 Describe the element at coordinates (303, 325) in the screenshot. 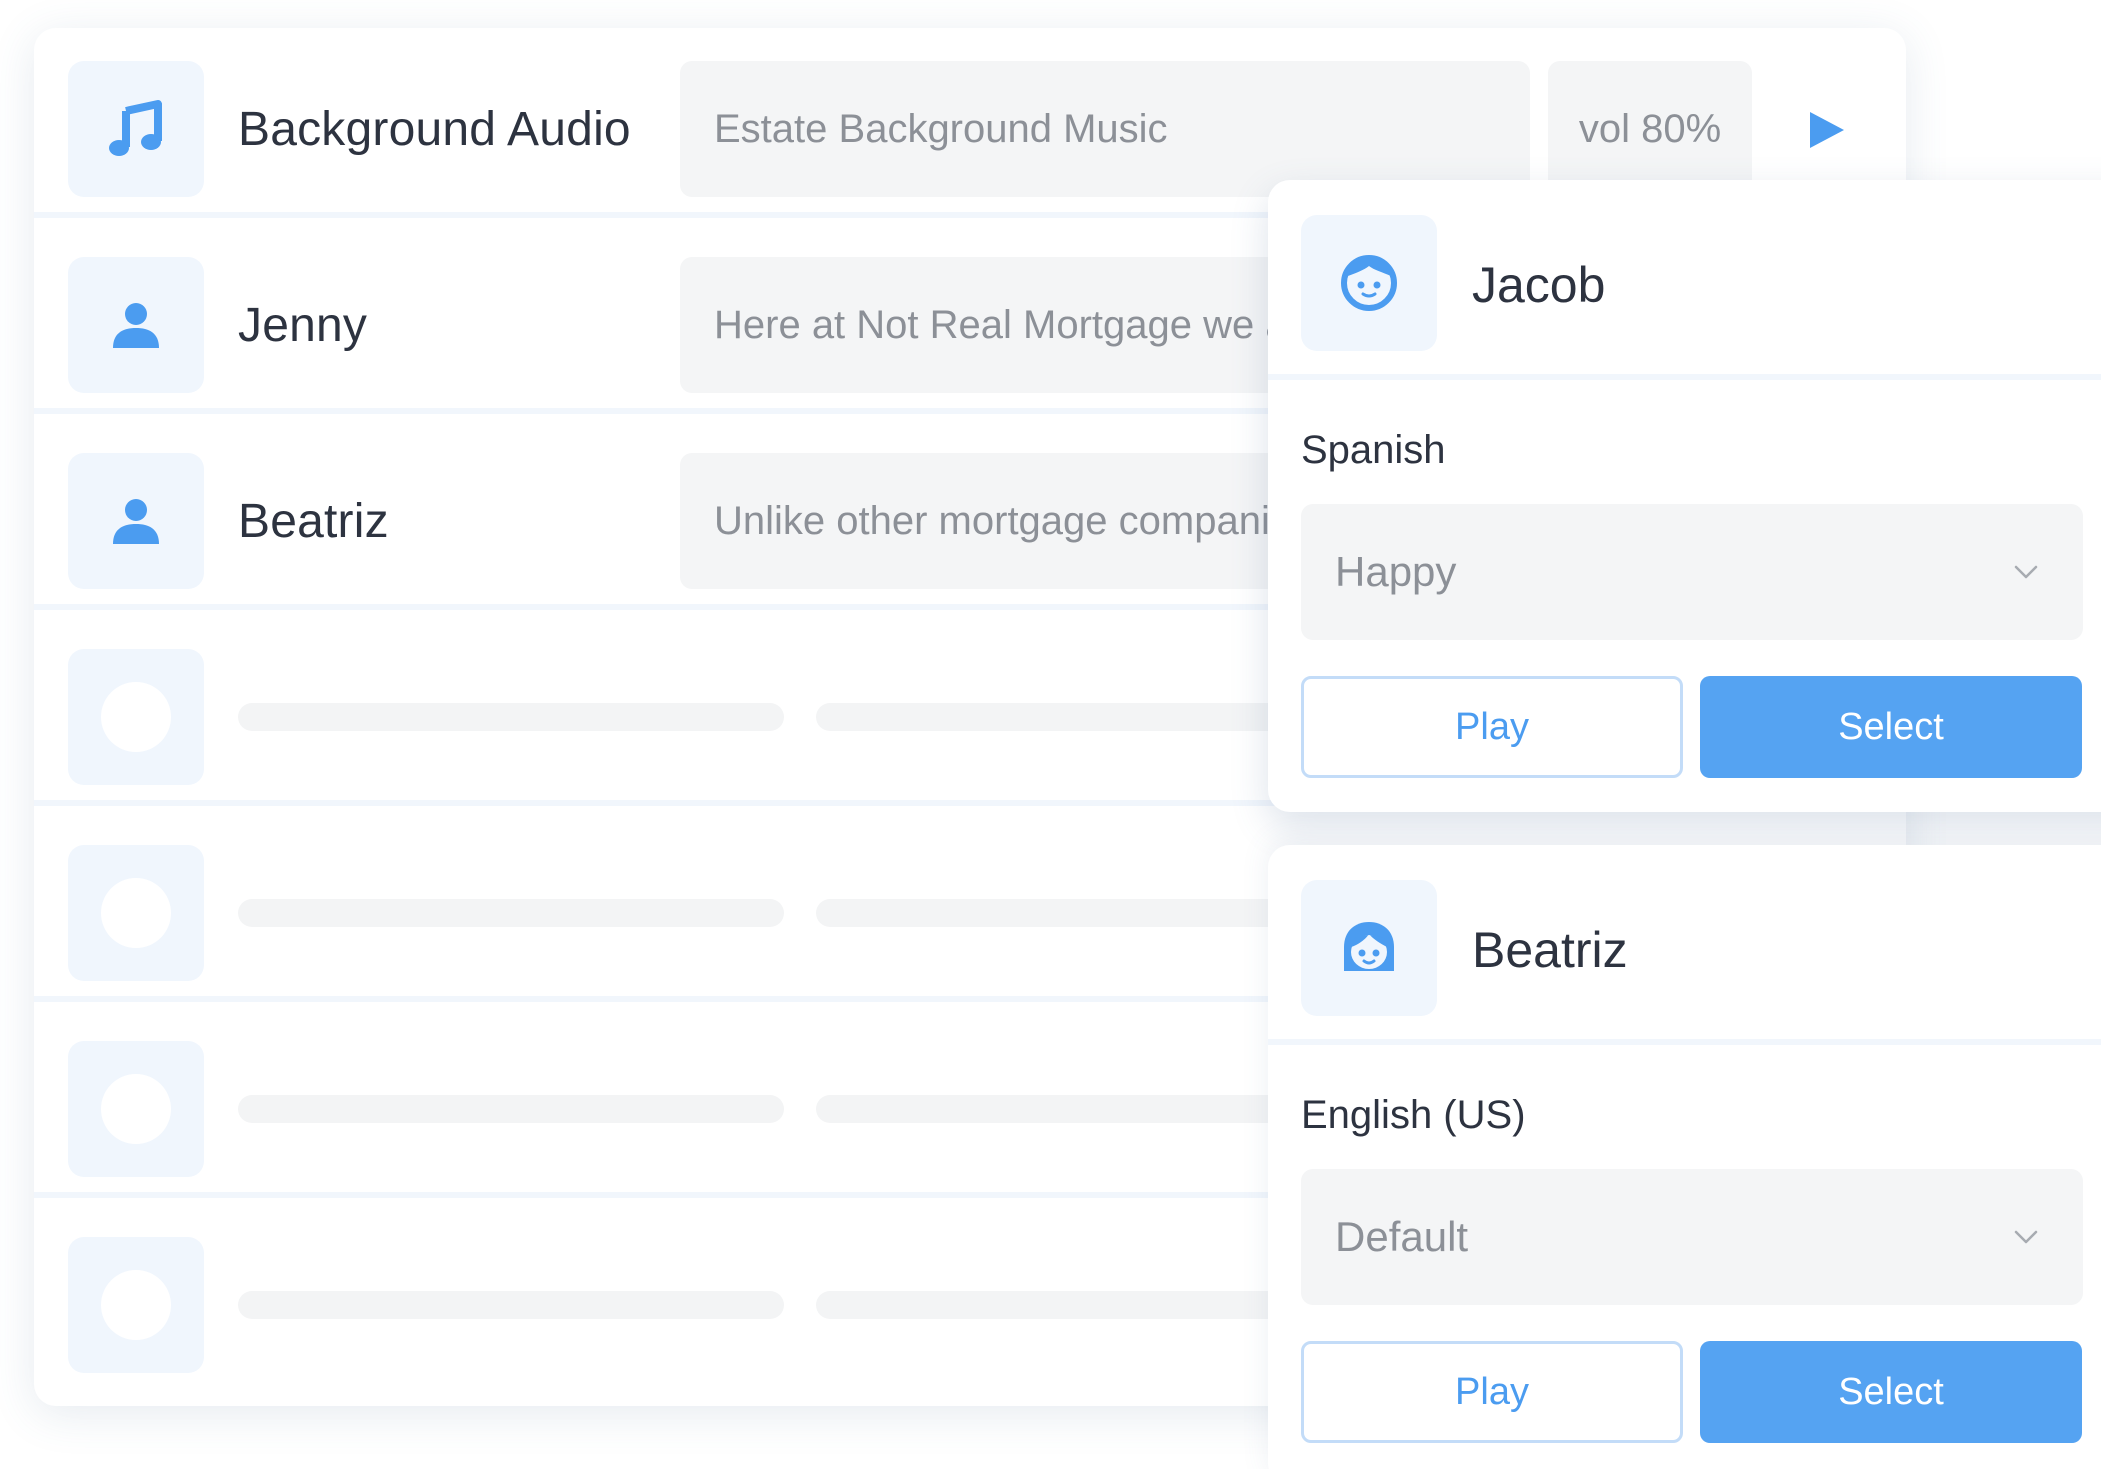

I see `track-name: Jenny` at that location.